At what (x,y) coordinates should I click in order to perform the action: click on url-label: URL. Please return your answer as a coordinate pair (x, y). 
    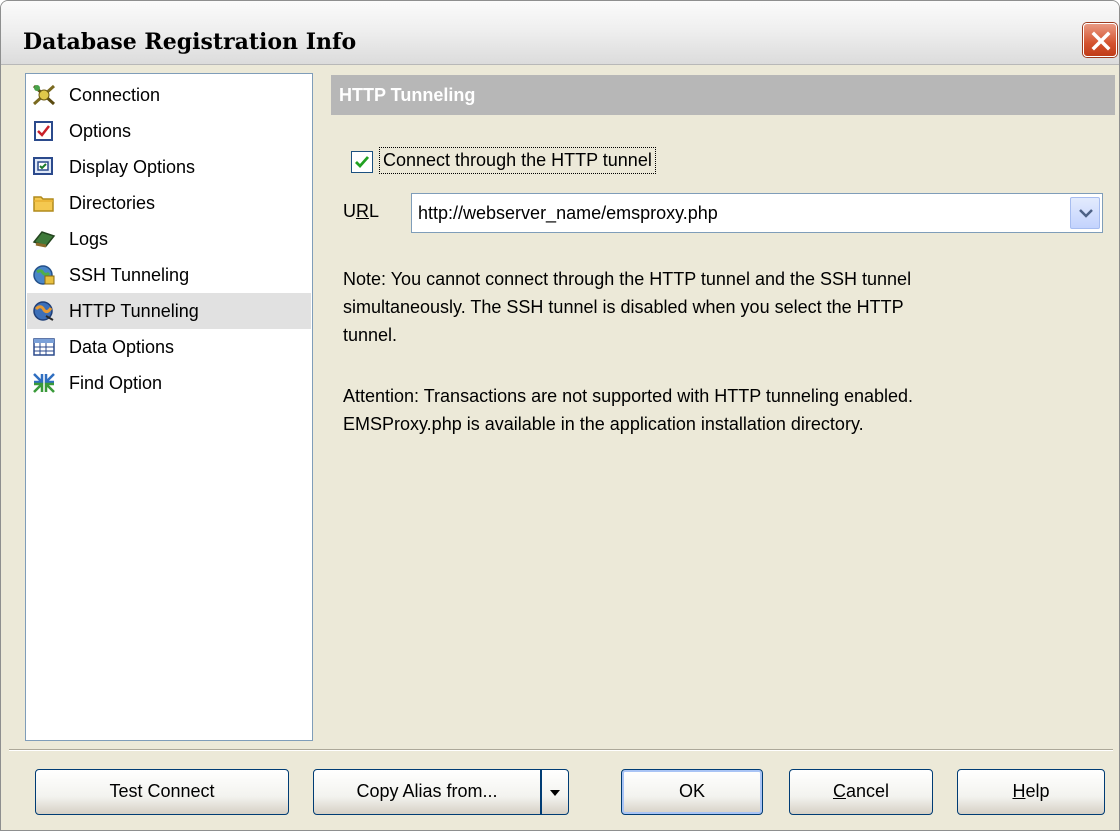
    Looking at the image, I should click on (361, 211).